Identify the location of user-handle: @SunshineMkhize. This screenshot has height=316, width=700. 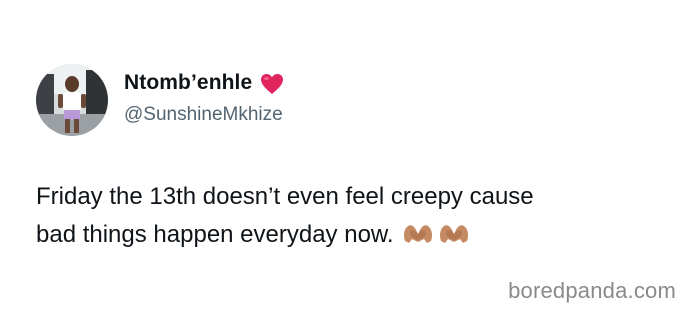
(203, 115).